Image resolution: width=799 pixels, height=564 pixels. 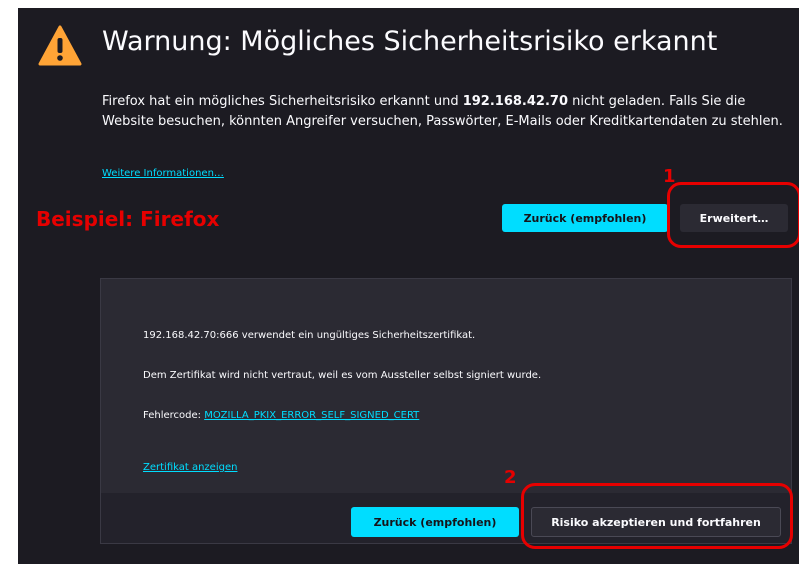 I want to click on host-address: 192.168.42.70, so click(x=515, y=101).